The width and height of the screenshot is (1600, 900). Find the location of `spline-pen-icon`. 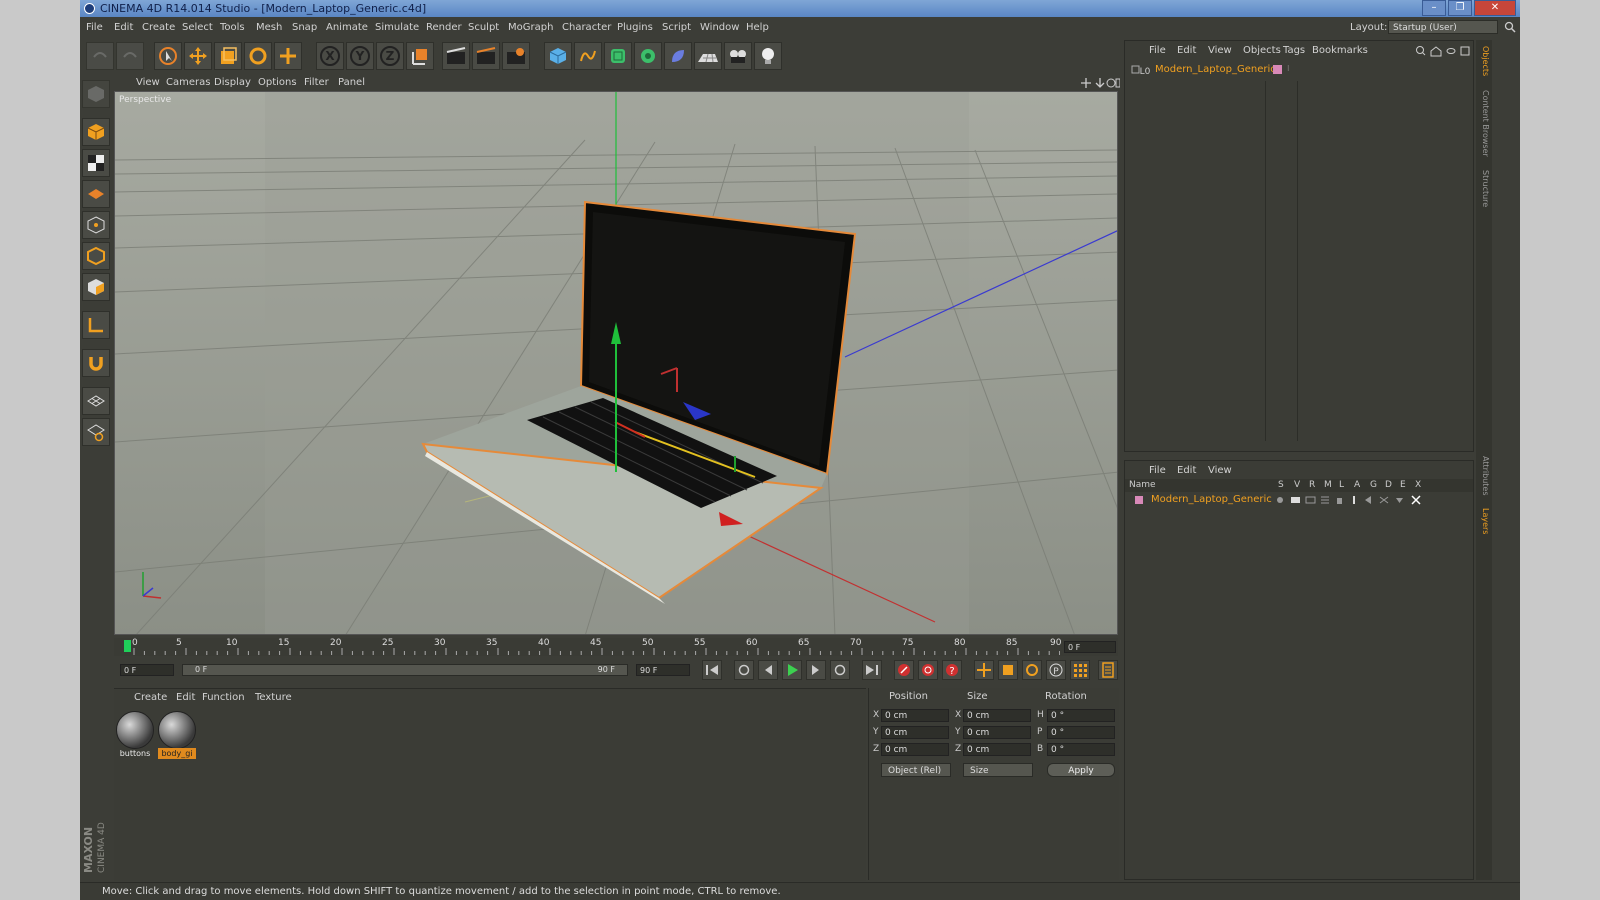

spline-pen-icon is located at coordinates (588, 56).